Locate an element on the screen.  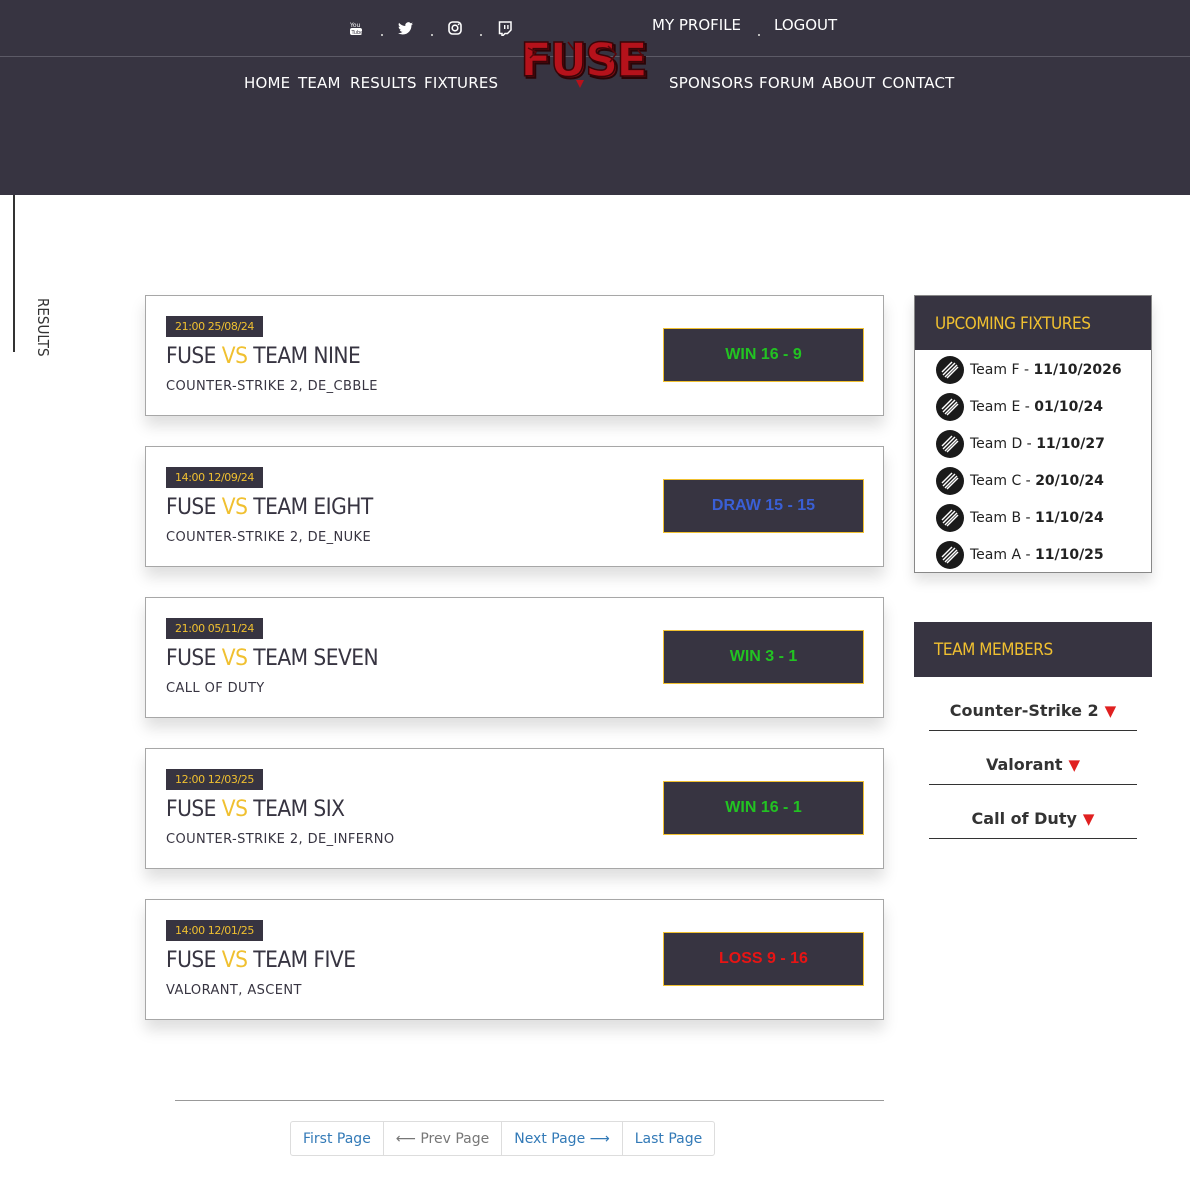
fixture-date: 01/10/24 is located at coordinates (1068, 407).